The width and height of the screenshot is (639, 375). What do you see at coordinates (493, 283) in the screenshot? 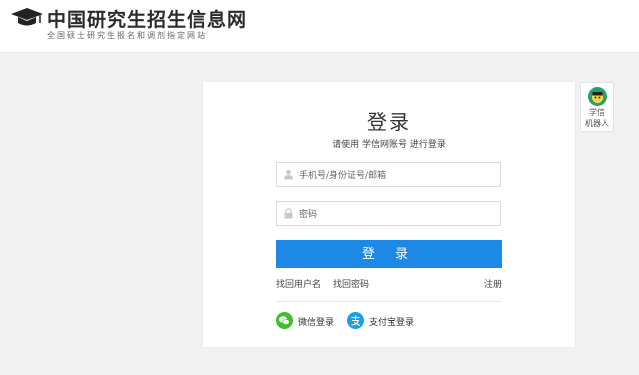
I see `register-link: 注册` at bounding box center [493, 283].